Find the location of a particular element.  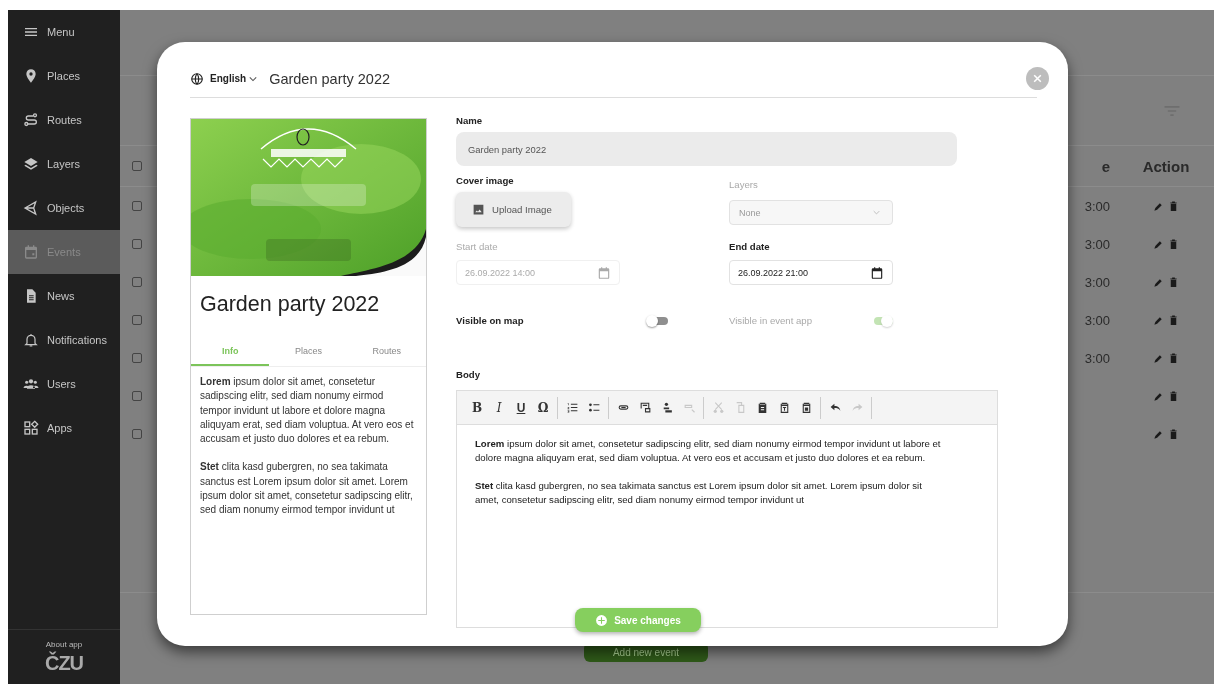

pin-icon is located at coordinates (31, 76).